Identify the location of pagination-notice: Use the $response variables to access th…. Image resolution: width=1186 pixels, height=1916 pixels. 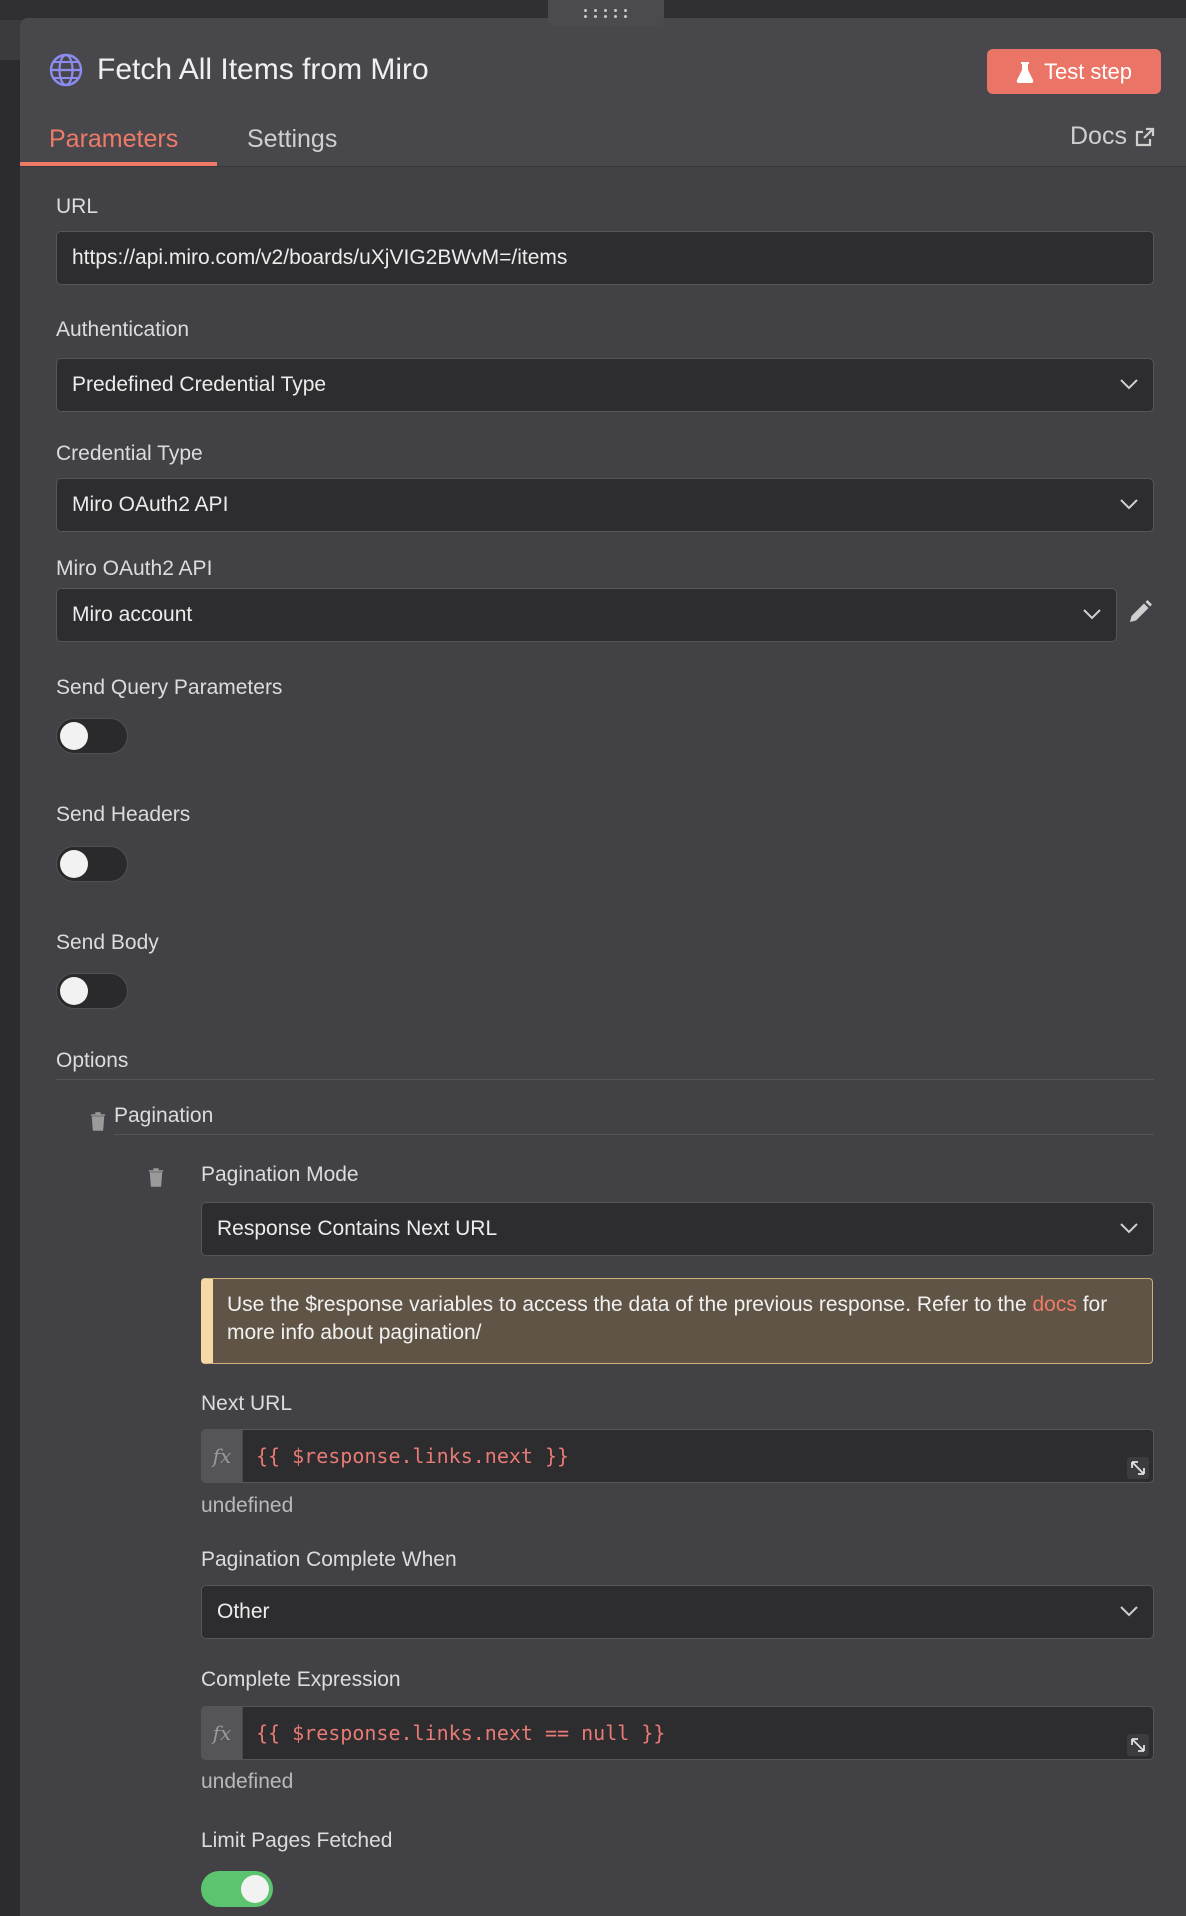
(677, 1321).